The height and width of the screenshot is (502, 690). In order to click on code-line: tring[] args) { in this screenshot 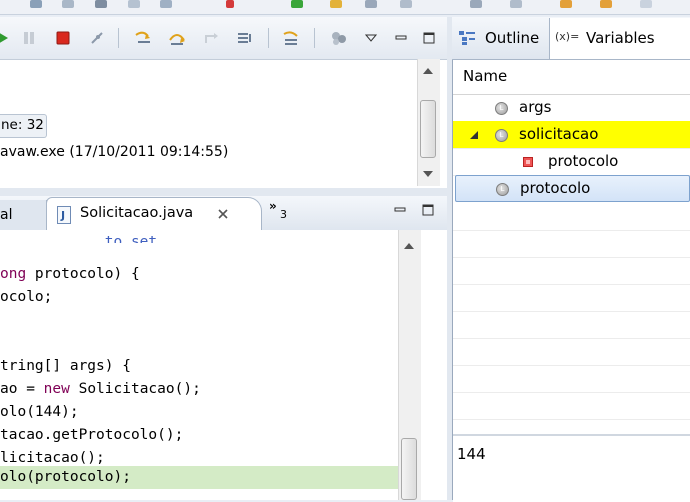, I will do `click(65, 366)`.